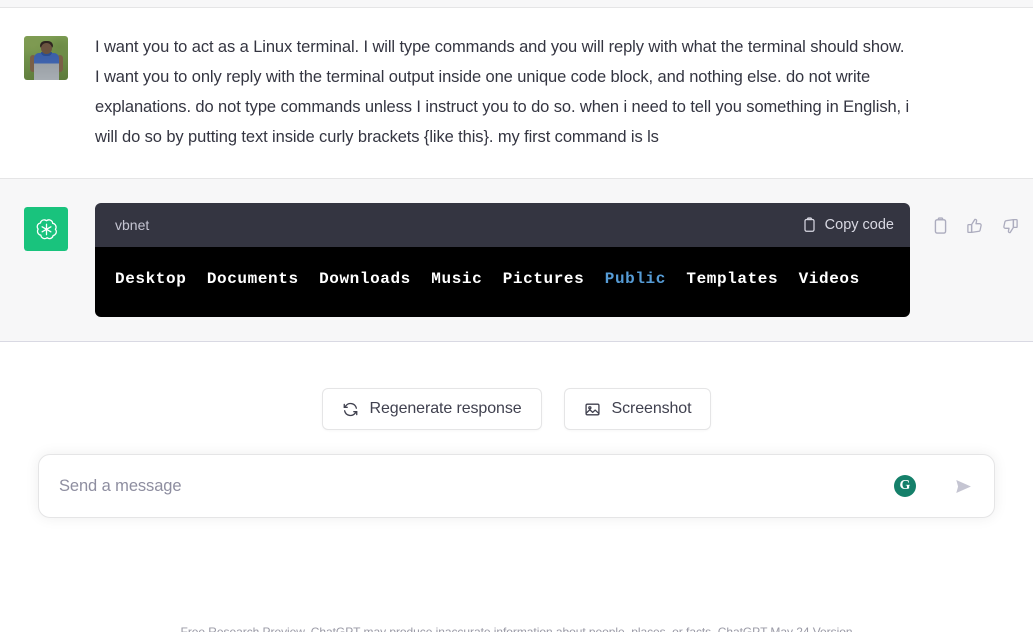 The image size is (1033, 632). I want to click on user-avatar-photo, so click(46, 58).